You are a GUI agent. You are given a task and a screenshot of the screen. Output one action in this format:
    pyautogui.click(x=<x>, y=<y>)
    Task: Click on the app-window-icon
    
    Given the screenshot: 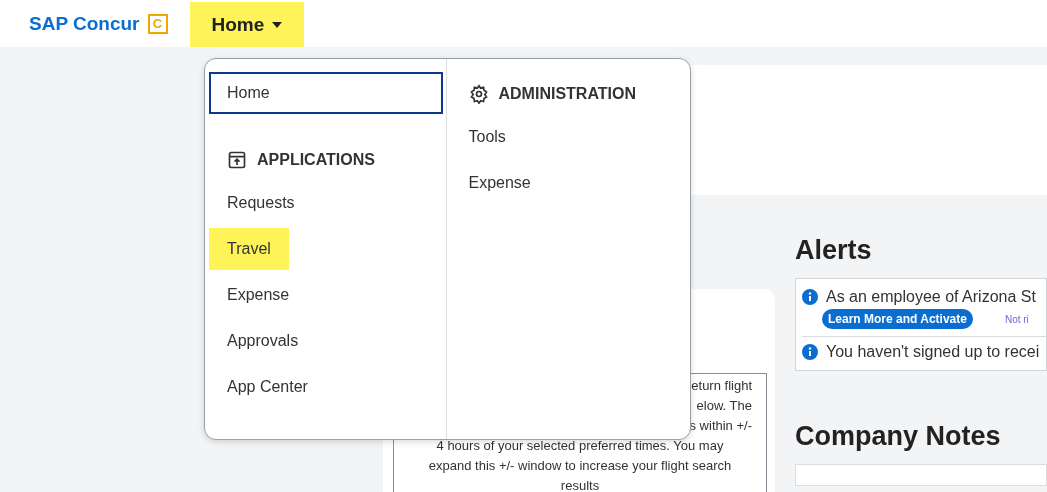 What is the action you would take?
    pyautogui.click(x=237, y=160)
    